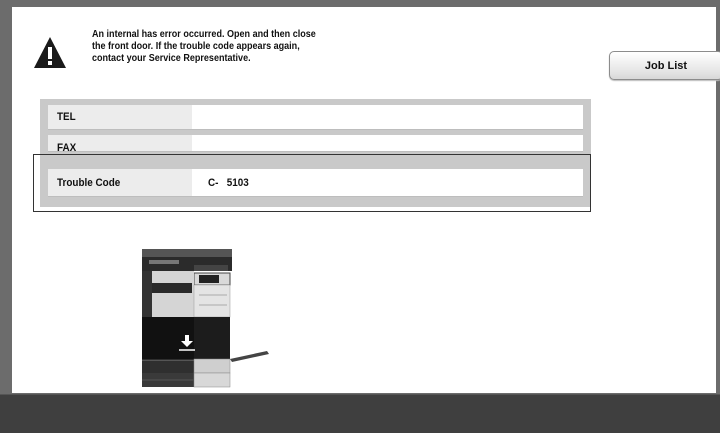  Describe the element at coordinates (205, 318) in the screenshot. I see `copier-machine-illustration` at that location.